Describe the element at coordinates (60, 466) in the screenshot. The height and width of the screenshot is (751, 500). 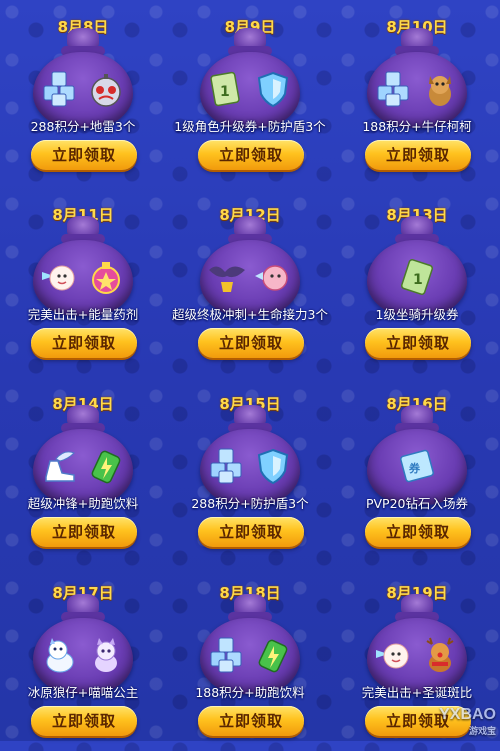
I see `winged-boot-icon` at that location.